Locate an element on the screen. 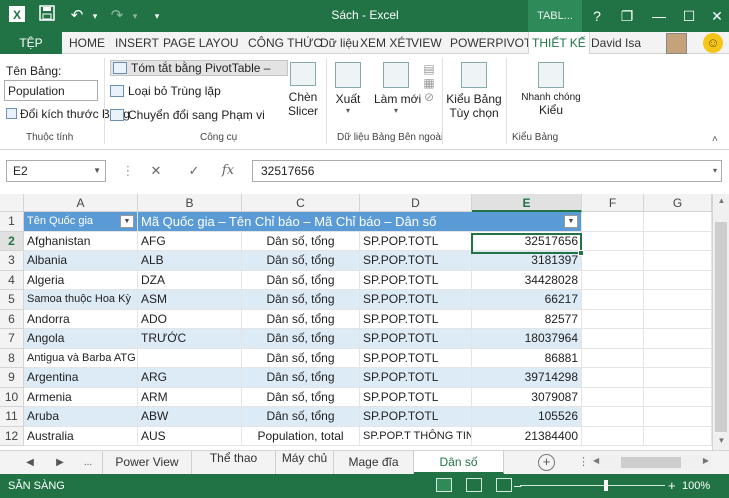 The height and width of the screenshot is (498, 729). filter-dropdown-icon: ▼ is located at coordinates (127, 221).